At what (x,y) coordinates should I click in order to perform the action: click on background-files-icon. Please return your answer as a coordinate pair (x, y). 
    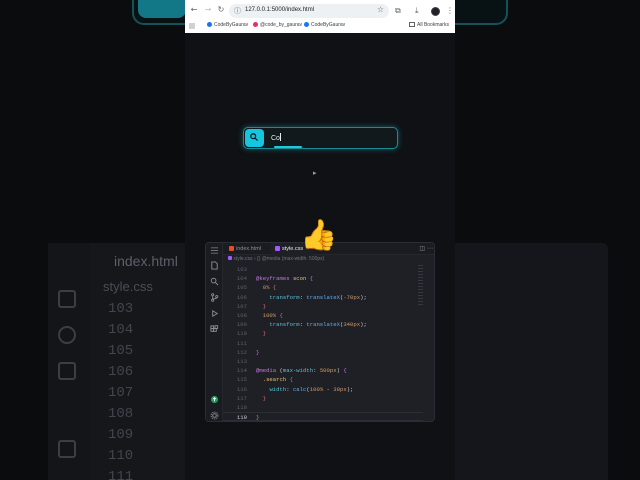
    Looking at the image, I should click on (67, 299).